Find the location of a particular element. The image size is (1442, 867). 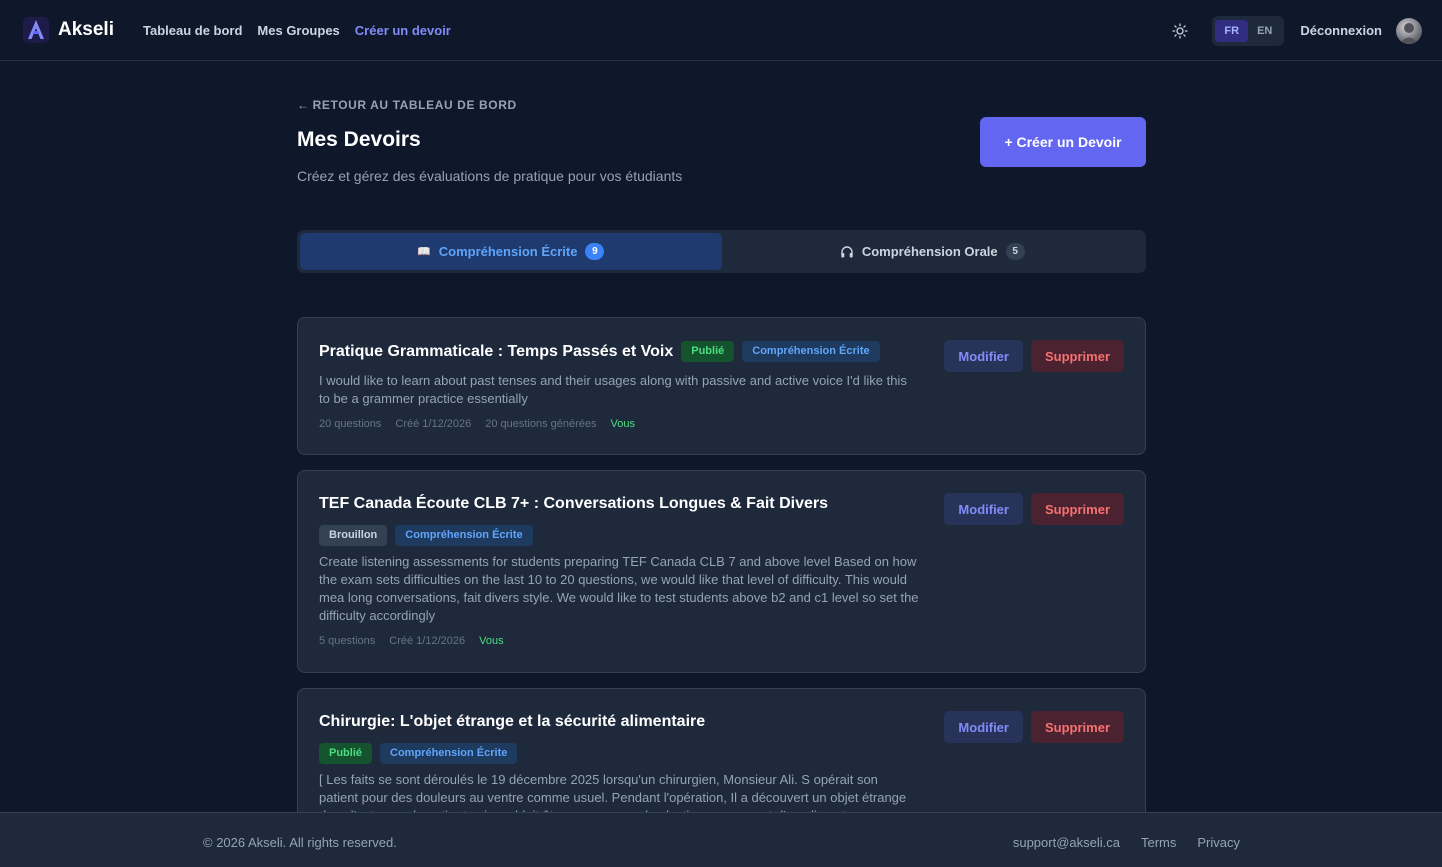

language-switcher: FR EN is located at coordinates (1248, 30).